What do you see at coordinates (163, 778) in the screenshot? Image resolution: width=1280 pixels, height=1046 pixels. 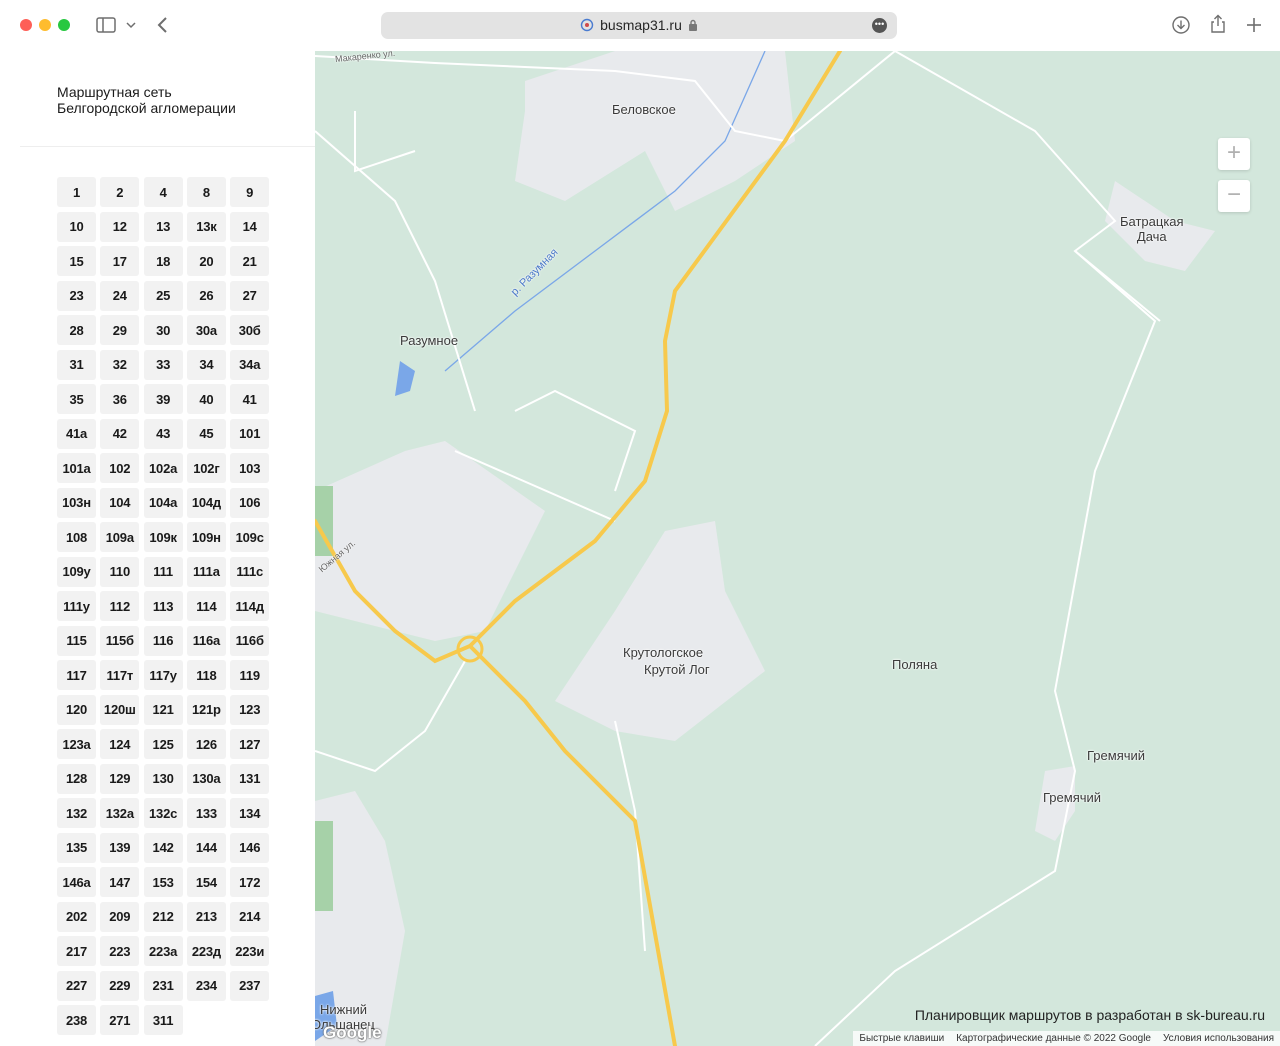 I see `route-button: 130` at bounding box center [163, 778].